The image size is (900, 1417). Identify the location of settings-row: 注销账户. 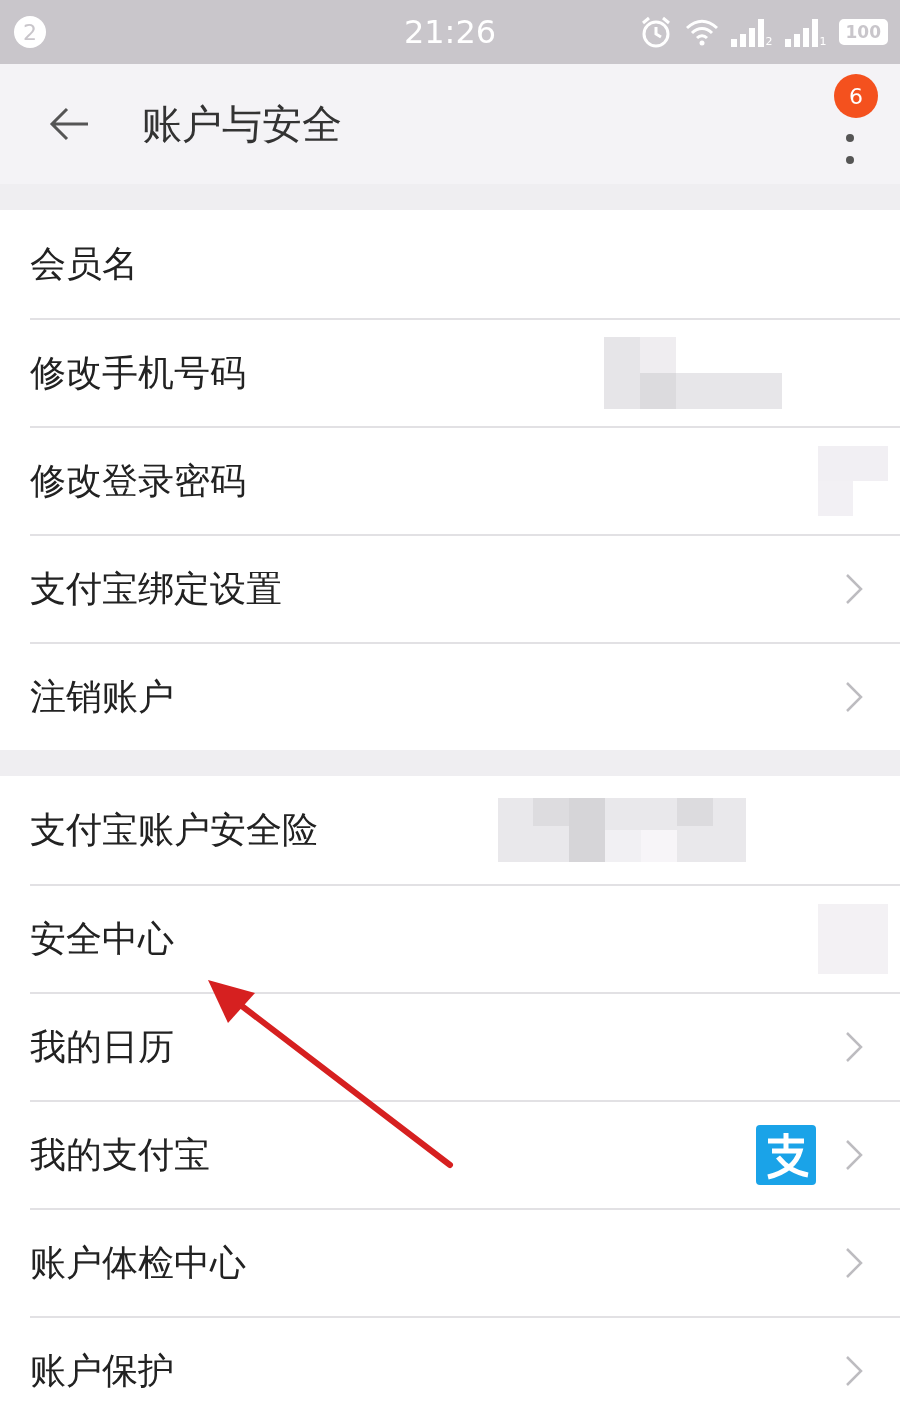
(465, 696).